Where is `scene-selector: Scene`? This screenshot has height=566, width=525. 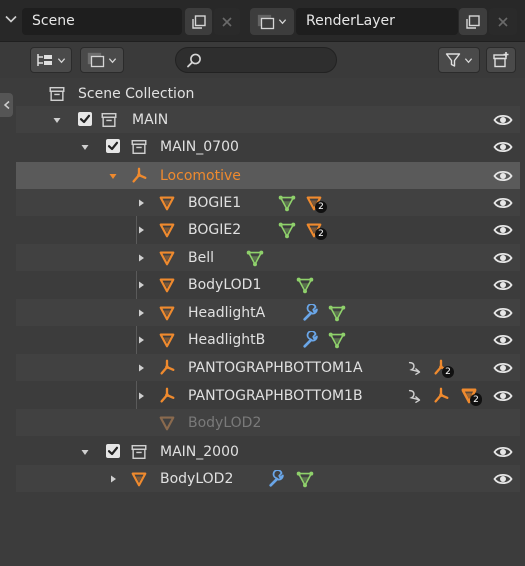
scene-selector: Scene is located at coordinates (102, 21).